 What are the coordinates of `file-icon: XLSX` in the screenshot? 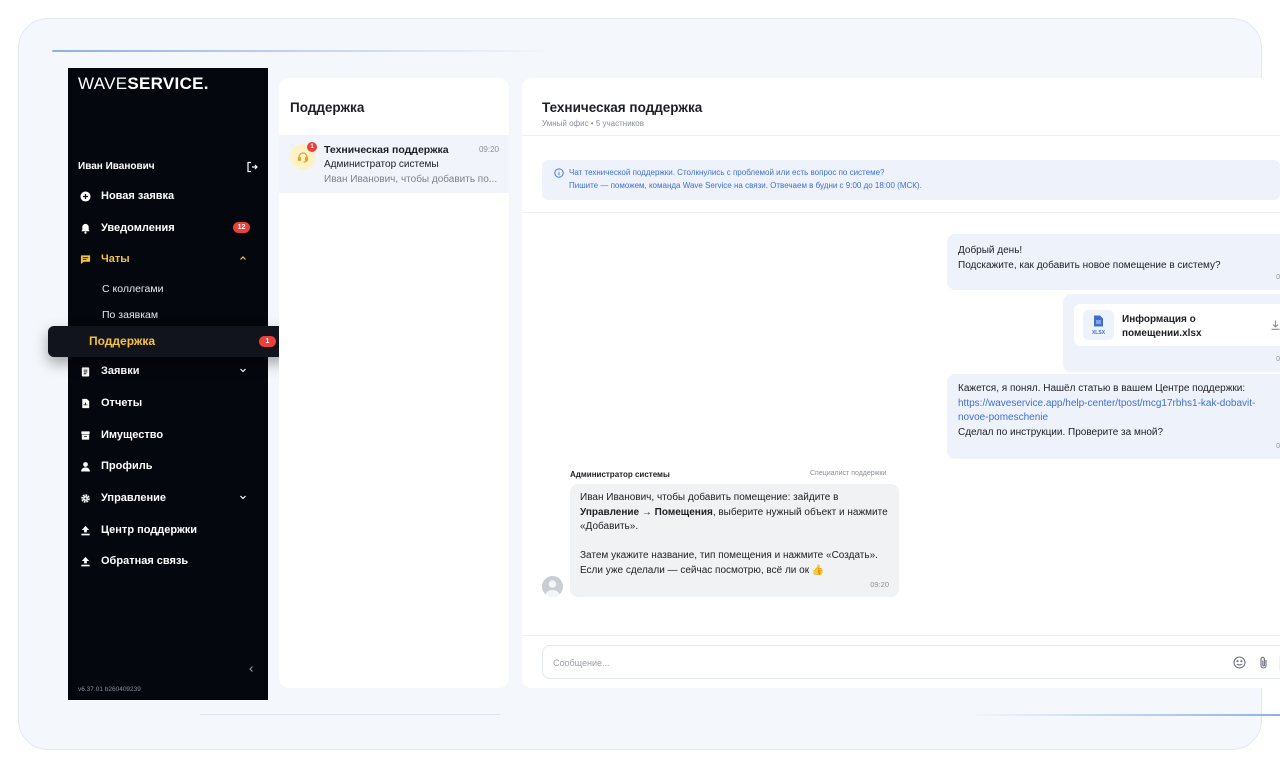 It's located at (1098, 325).